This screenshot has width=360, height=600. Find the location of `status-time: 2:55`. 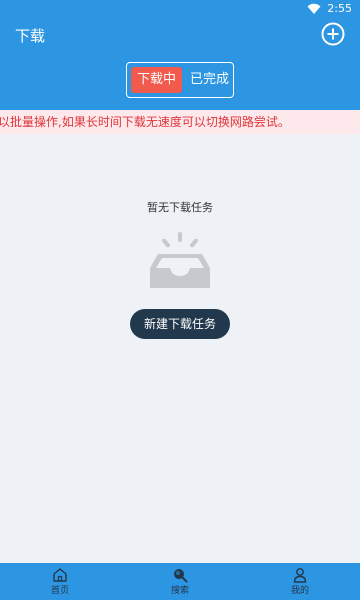

status-time: 2:55 is located at coordinates (339, 8).